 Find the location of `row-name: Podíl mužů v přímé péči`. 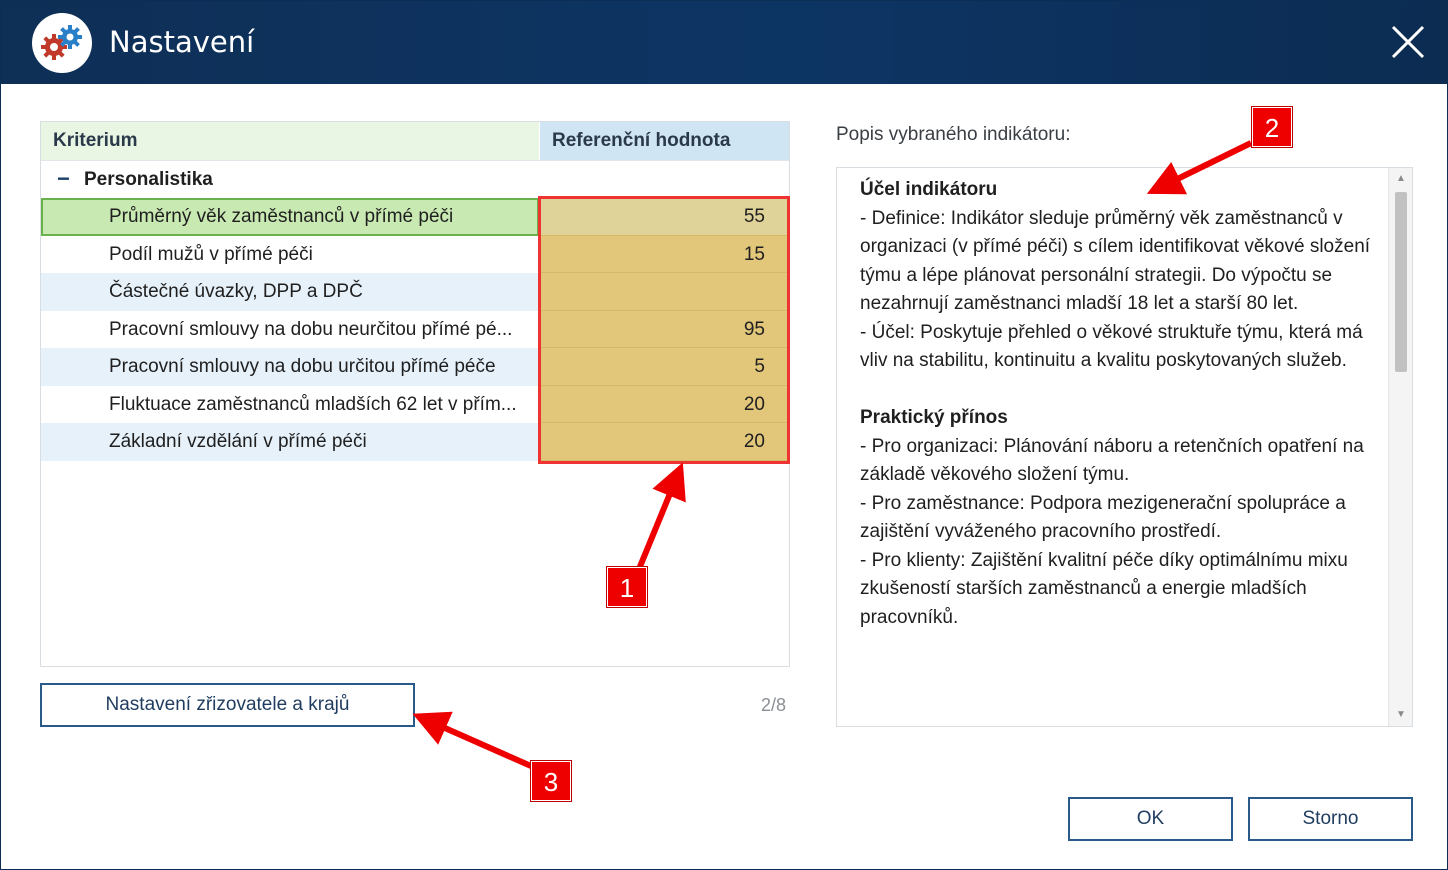

row-name: Podíl mužů v přímé péči is located at coordinates (211, 254).